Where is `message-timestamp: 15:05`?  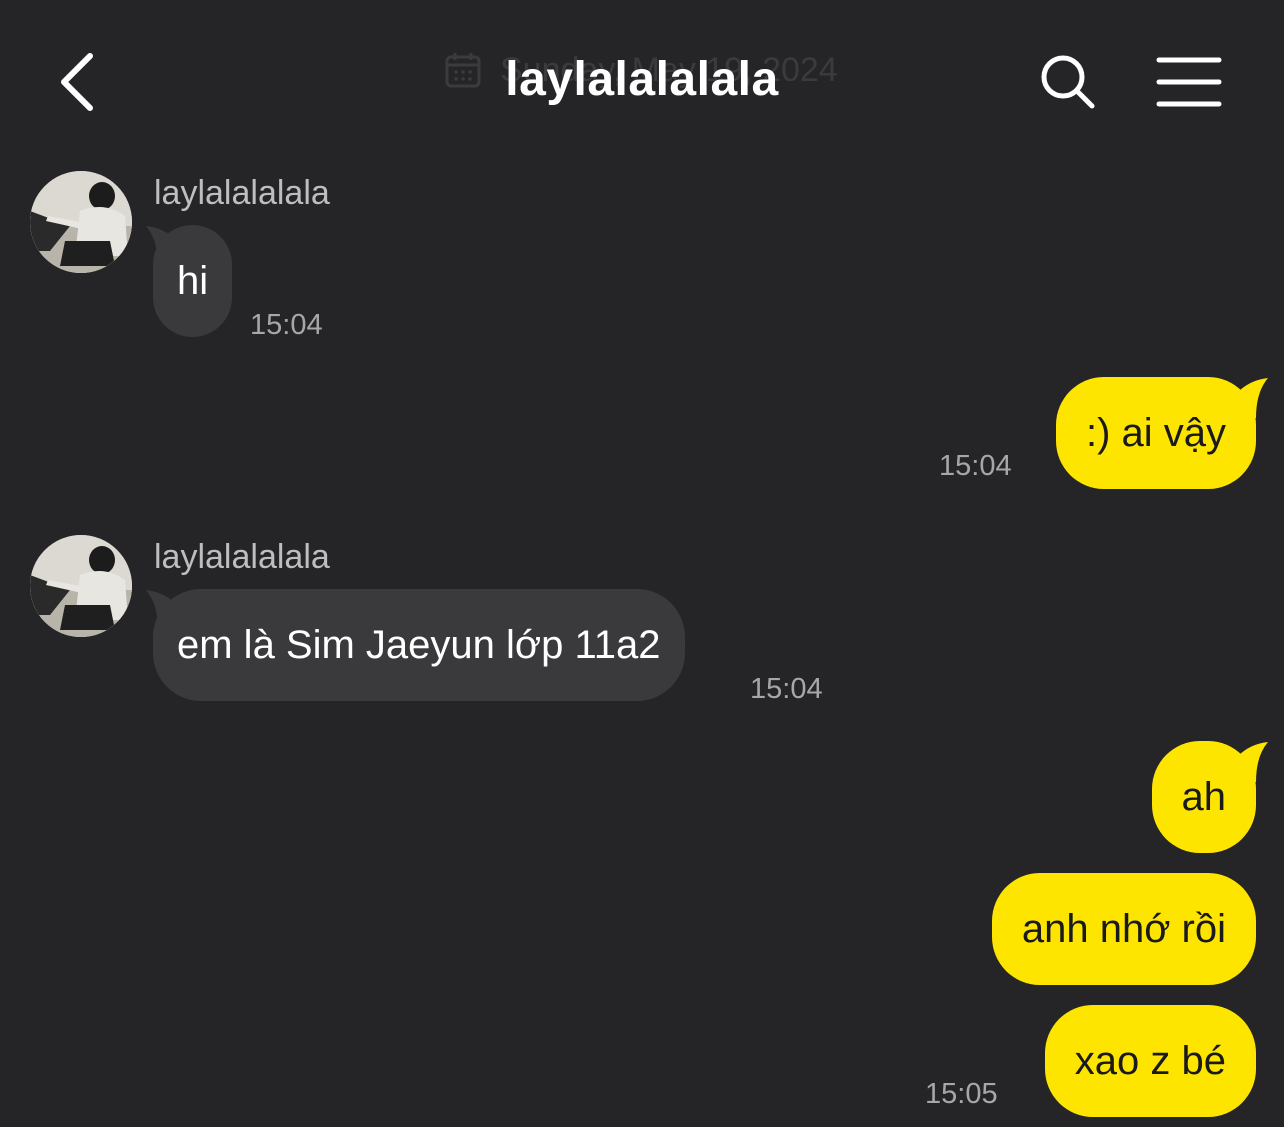 message-timestamp: 15:05 is located at coordinates (961, 1094).